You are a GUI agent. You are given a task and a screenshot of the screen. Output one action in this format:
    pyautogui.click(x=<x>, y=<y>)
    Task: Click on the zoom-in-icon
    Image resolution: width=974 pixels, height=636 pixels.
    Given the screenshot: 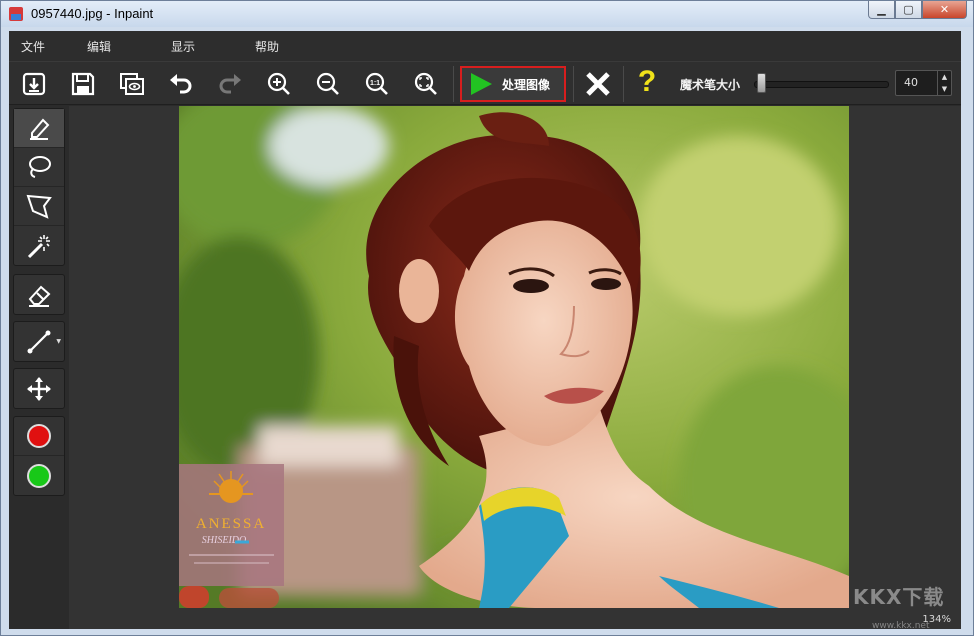 What is the action you would take?
    pyautogui.click(x=279, y=84)
    